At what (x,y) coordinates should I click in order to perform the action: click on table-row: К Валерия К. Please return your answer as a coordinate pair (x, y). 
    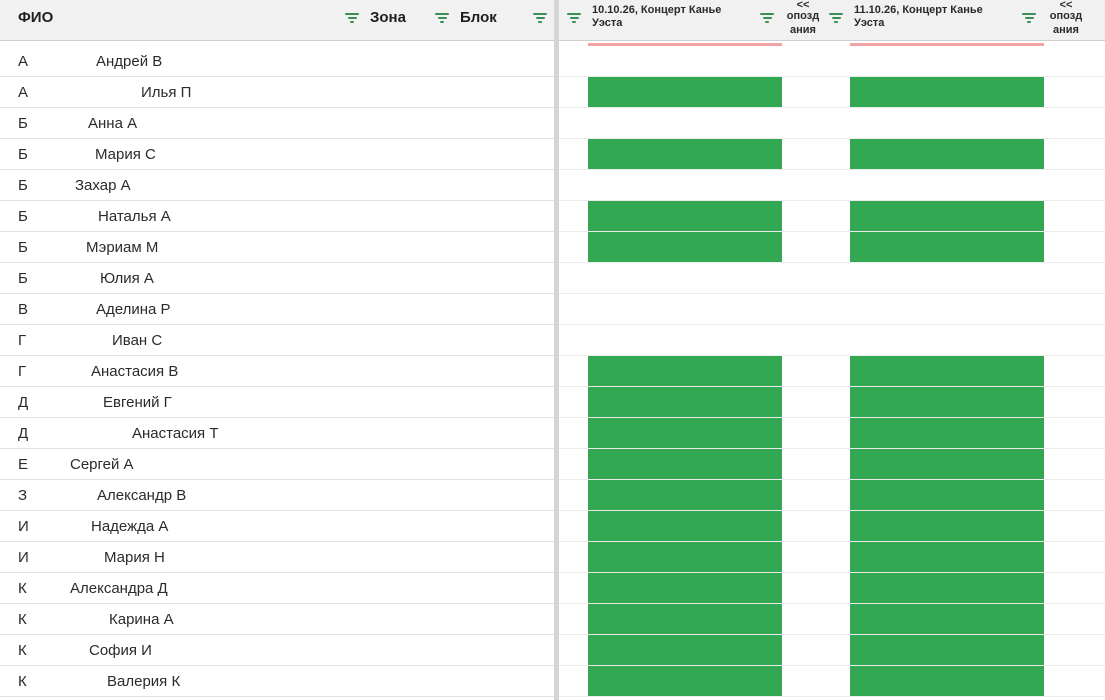
    Looking at the image, I should click on (552, 681).